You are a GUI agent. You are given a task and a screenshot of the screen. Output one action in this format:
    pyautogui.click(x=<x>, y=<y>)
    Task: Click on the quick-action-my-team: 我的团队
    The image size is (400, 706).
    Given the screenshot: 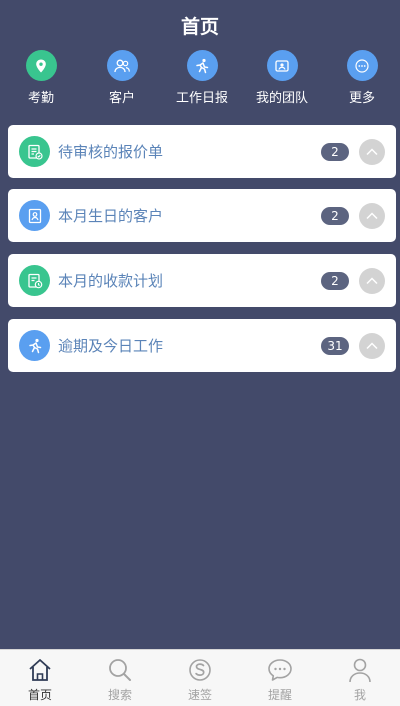 What is the action you would take?
    pyautogui.click(x=282, y=78)
    